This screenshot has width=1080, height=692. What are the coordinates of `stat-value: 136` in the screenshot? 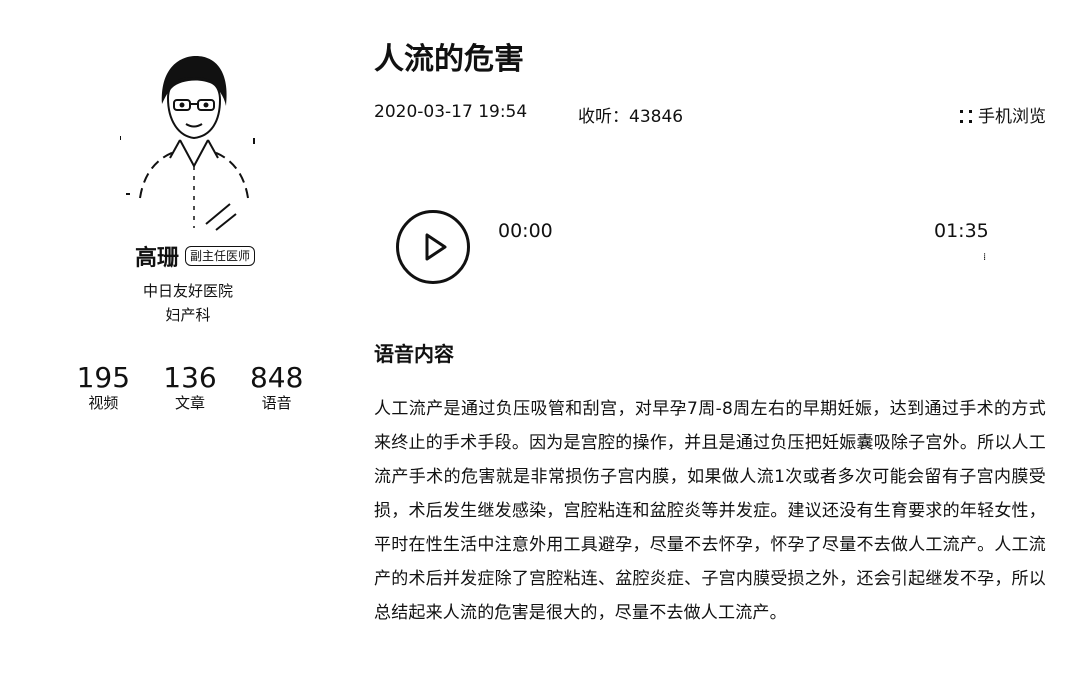 It's located at (190, 377).